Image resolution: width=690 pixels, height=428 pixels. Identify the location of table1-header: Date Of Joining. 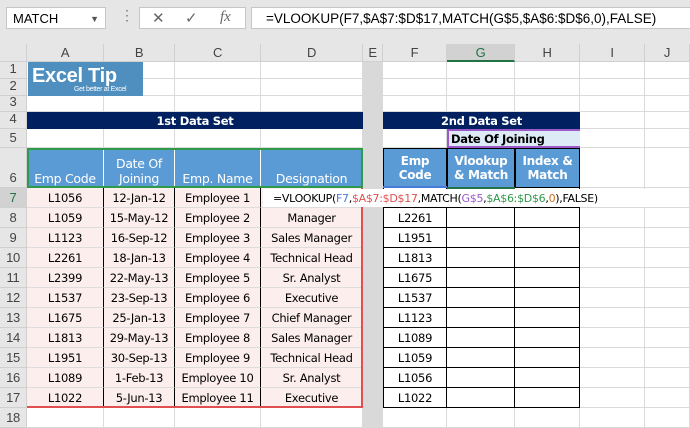
(139, 168).